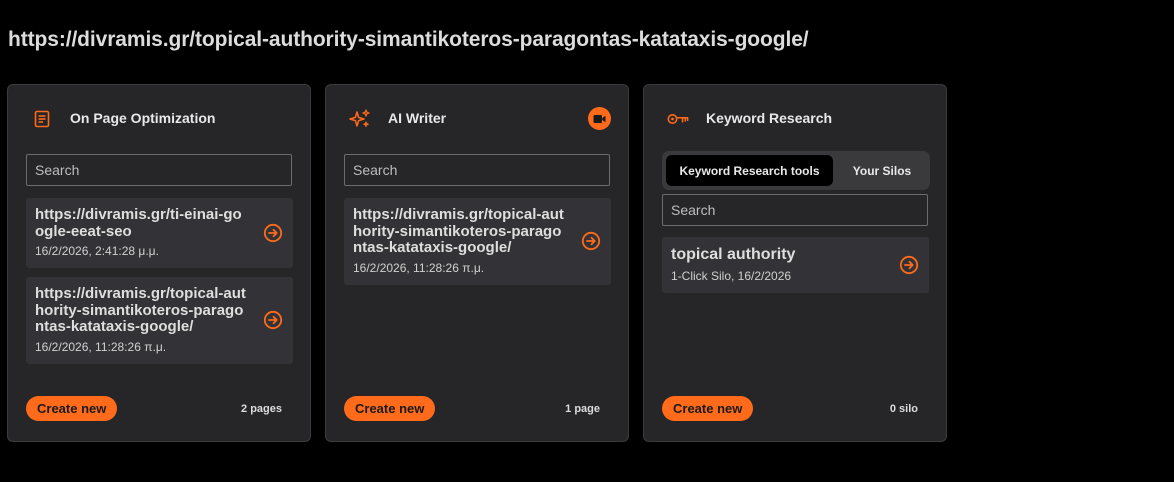  What do you see at coordinates (678, 119) in the screenshot?
I see `key-icon` at bounding box center [678, 119].